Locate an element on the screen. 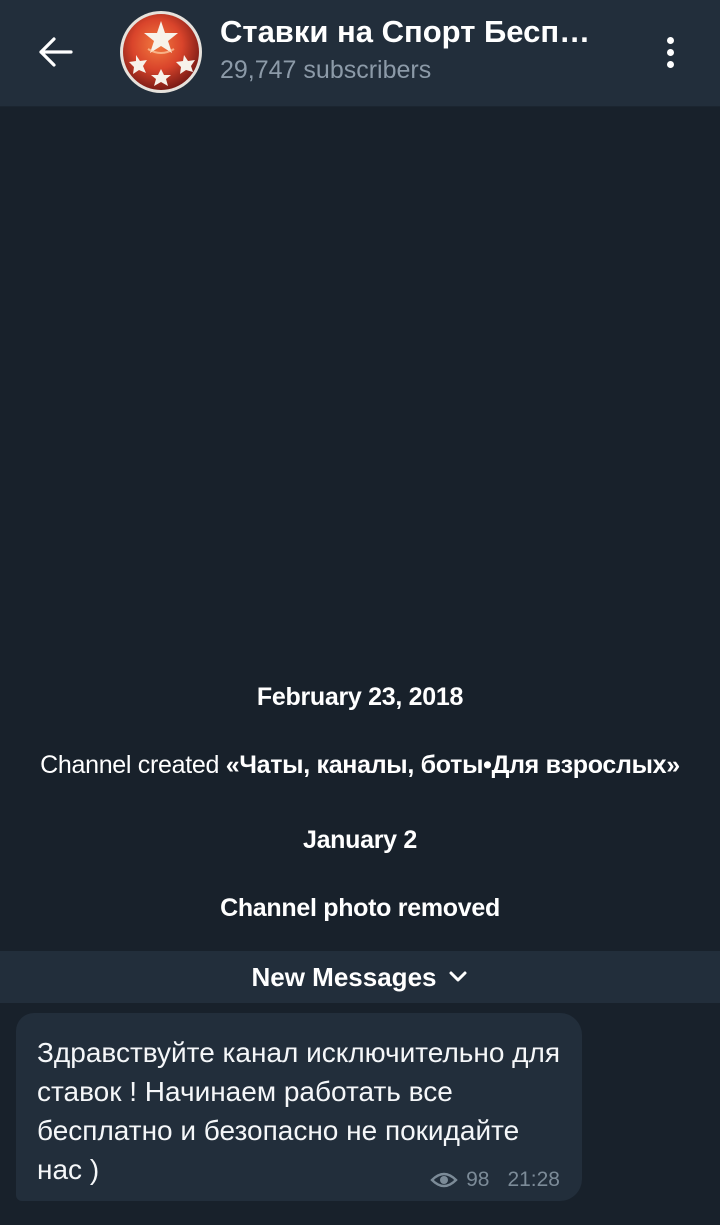 The height and width of the screenshot is (1225, 720). channel-avatar is located at coordinates (161, 52).